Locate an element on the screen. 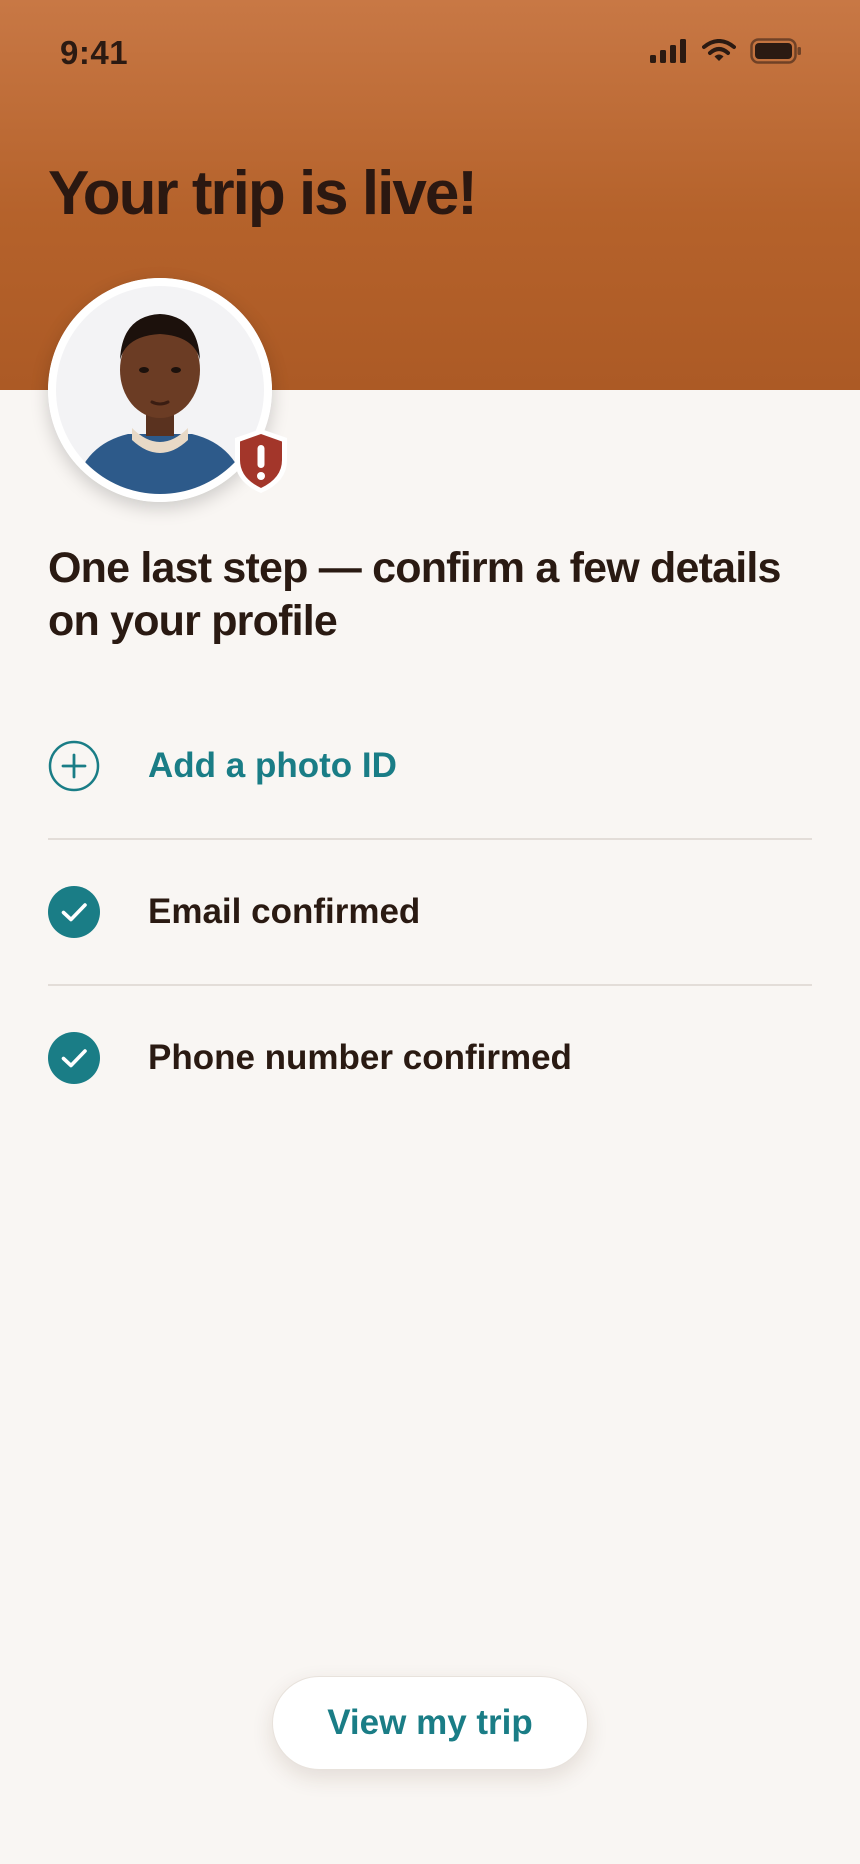 The image size is (860, 1864). add-photo-id-link: Add a photo ID is located at coordinates (272, 766).